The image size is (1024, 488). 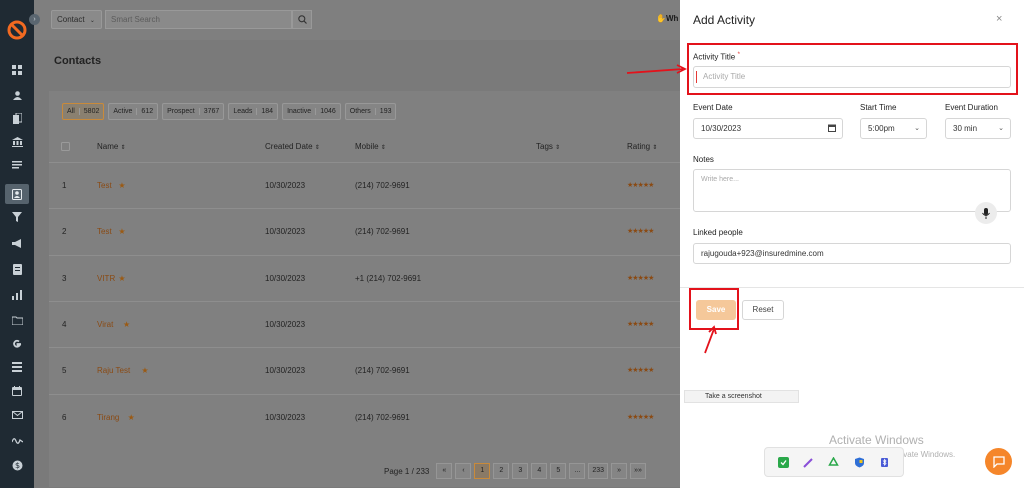 I want to click on table-row: 4 Virat ★ 10/30/2023 ★★★★★, so click(x=369, y=323).